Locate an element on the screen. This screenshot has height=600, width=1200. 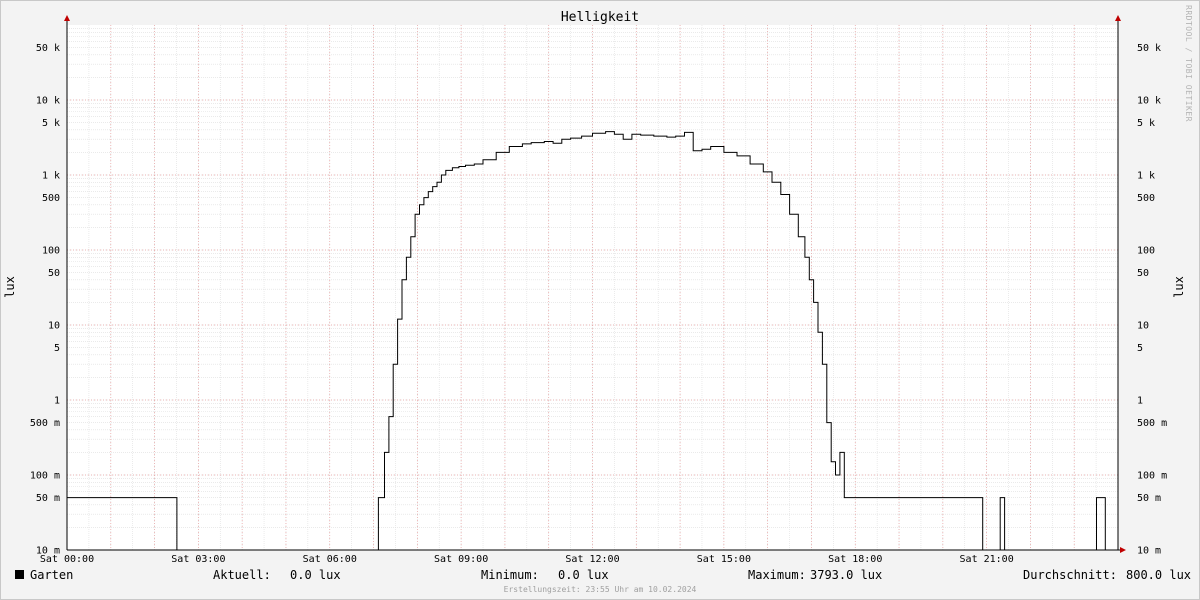
y-tick-label-left: 10 is located at coordinates (54, 326).